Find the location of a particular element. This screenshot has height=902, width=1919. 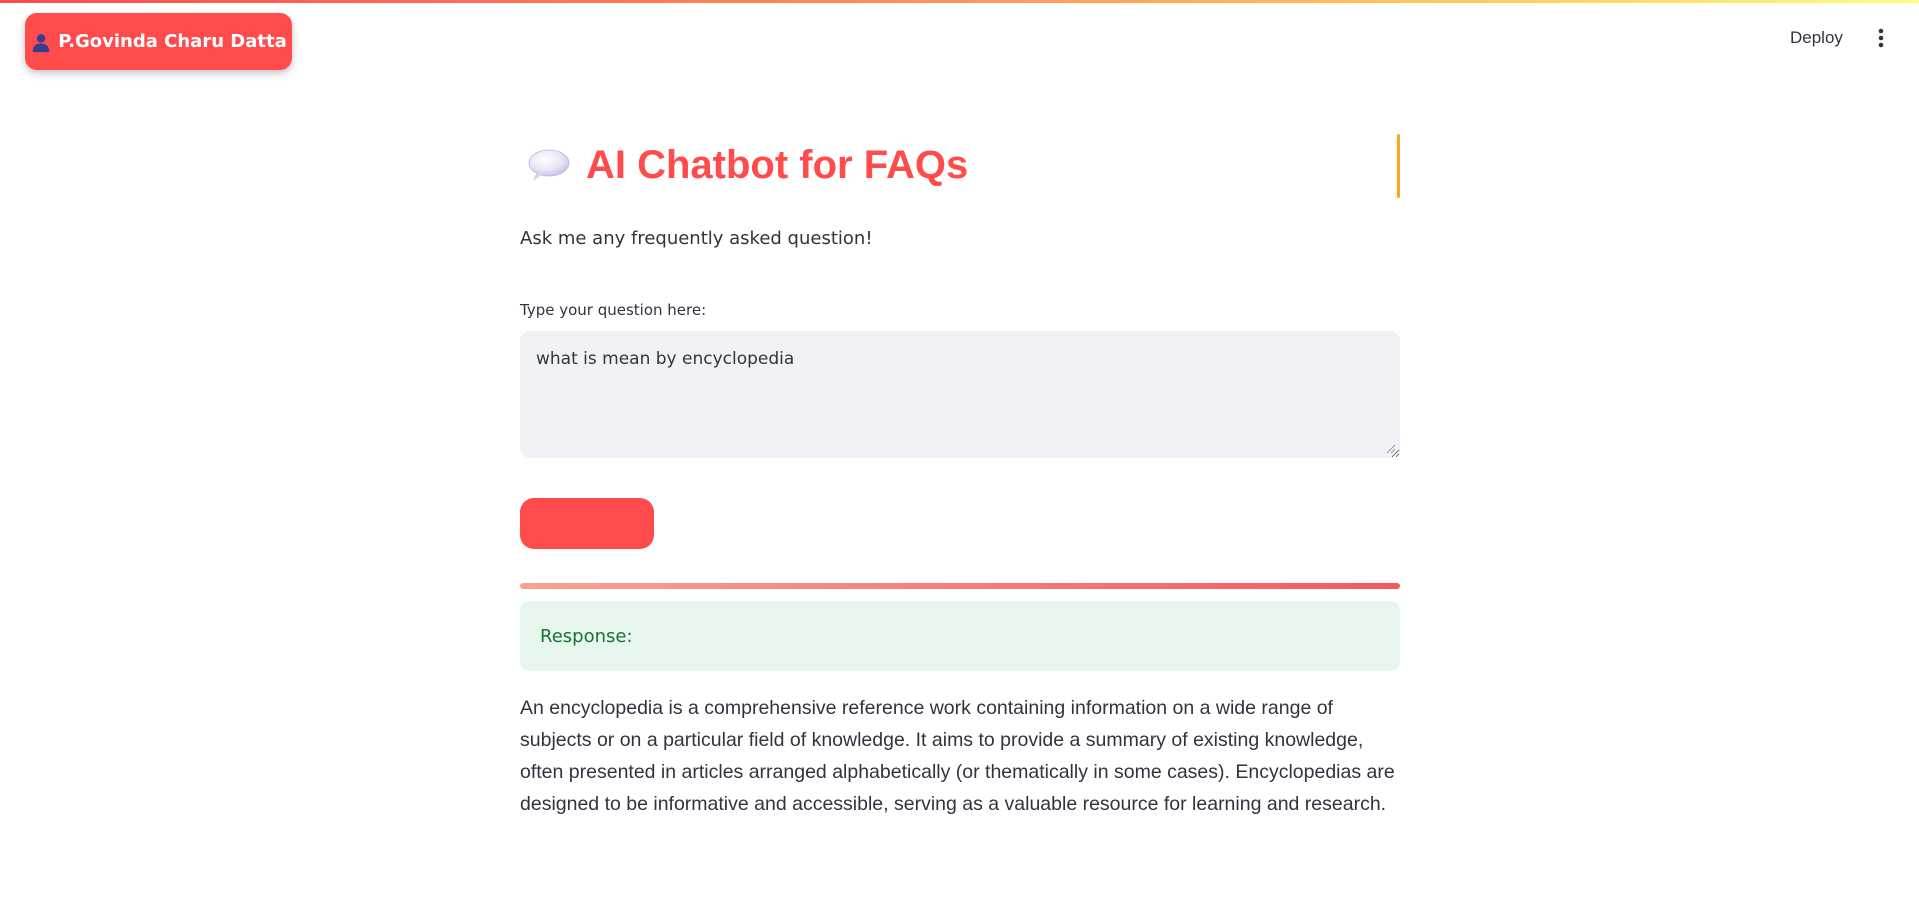

response-label: Response: is located at coordinates (586, 636).